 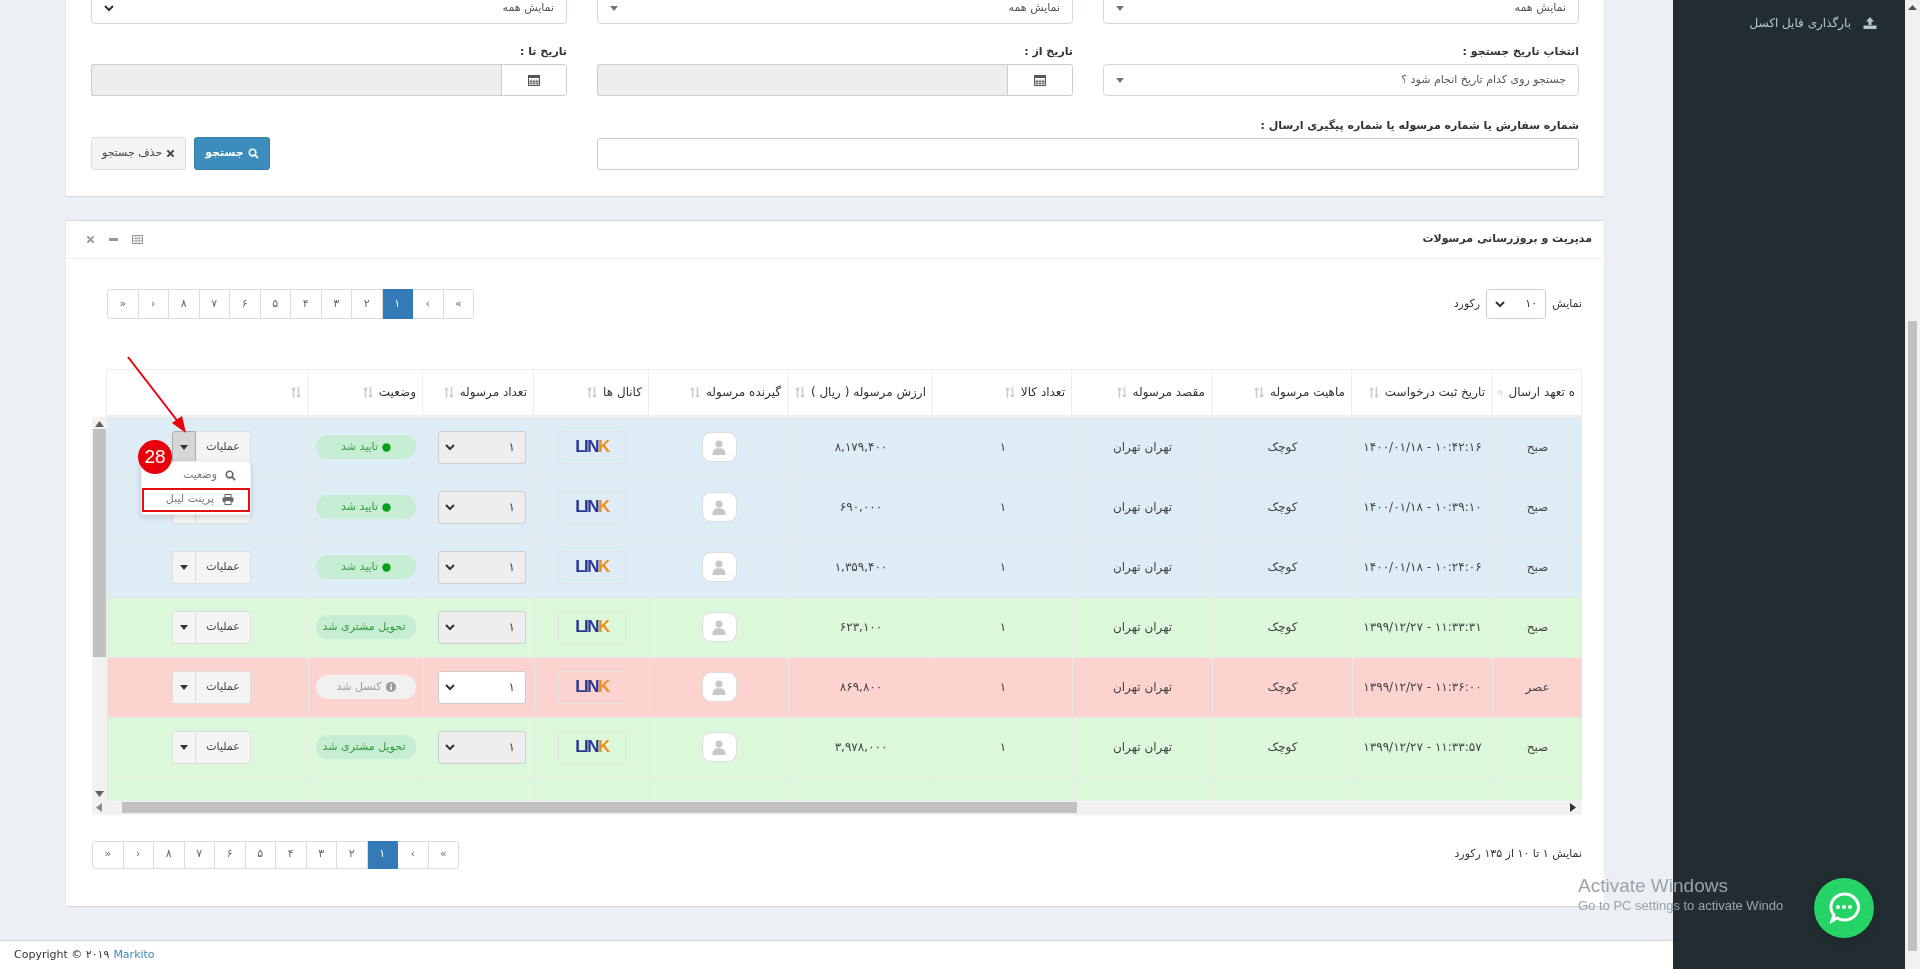 What do you see at coordinates (1088, 154) in the screenshot?
I see `search-field` at bounding box center [1088, 154].